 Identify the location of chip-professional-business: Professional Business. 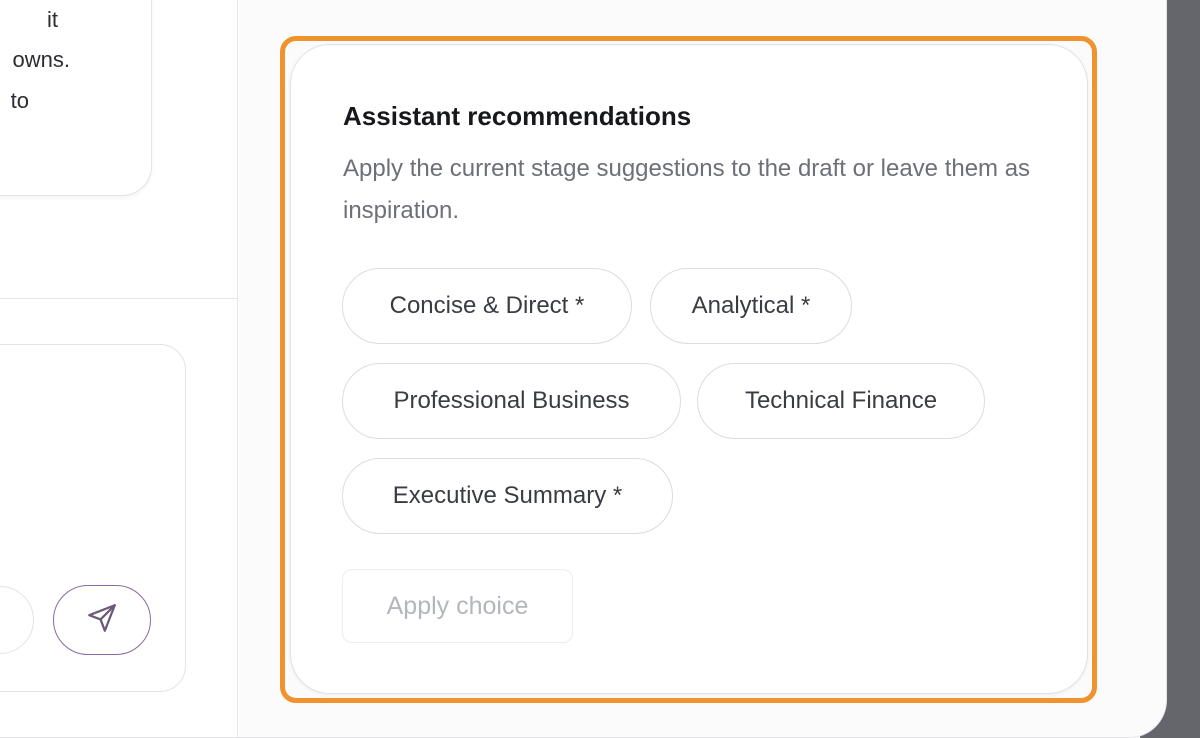
(511, 401).